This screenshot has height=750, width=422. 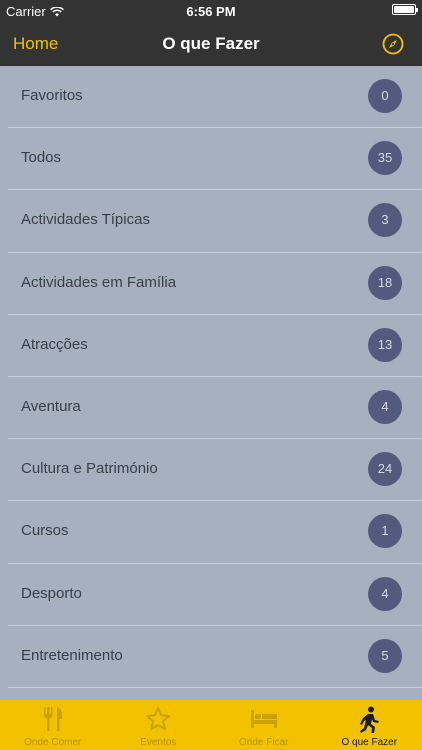 I want to click on category-count-badge: 3, so click(x=385, y=220).